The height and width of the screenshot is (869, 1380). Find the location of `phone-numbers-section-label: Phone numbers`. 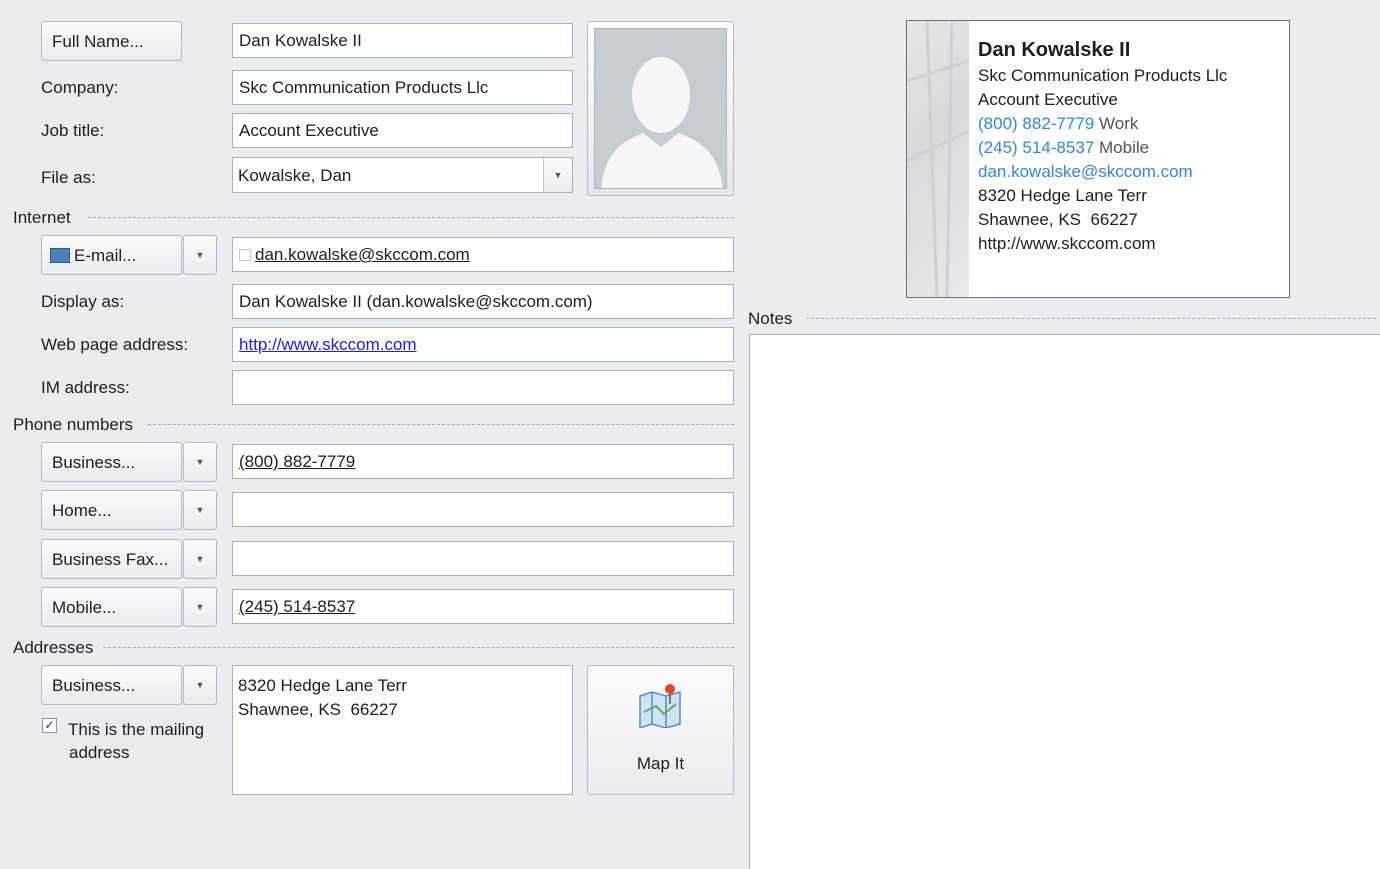

phone-numbers-section-label: Phone numbers is located at coordinates (73, 424).